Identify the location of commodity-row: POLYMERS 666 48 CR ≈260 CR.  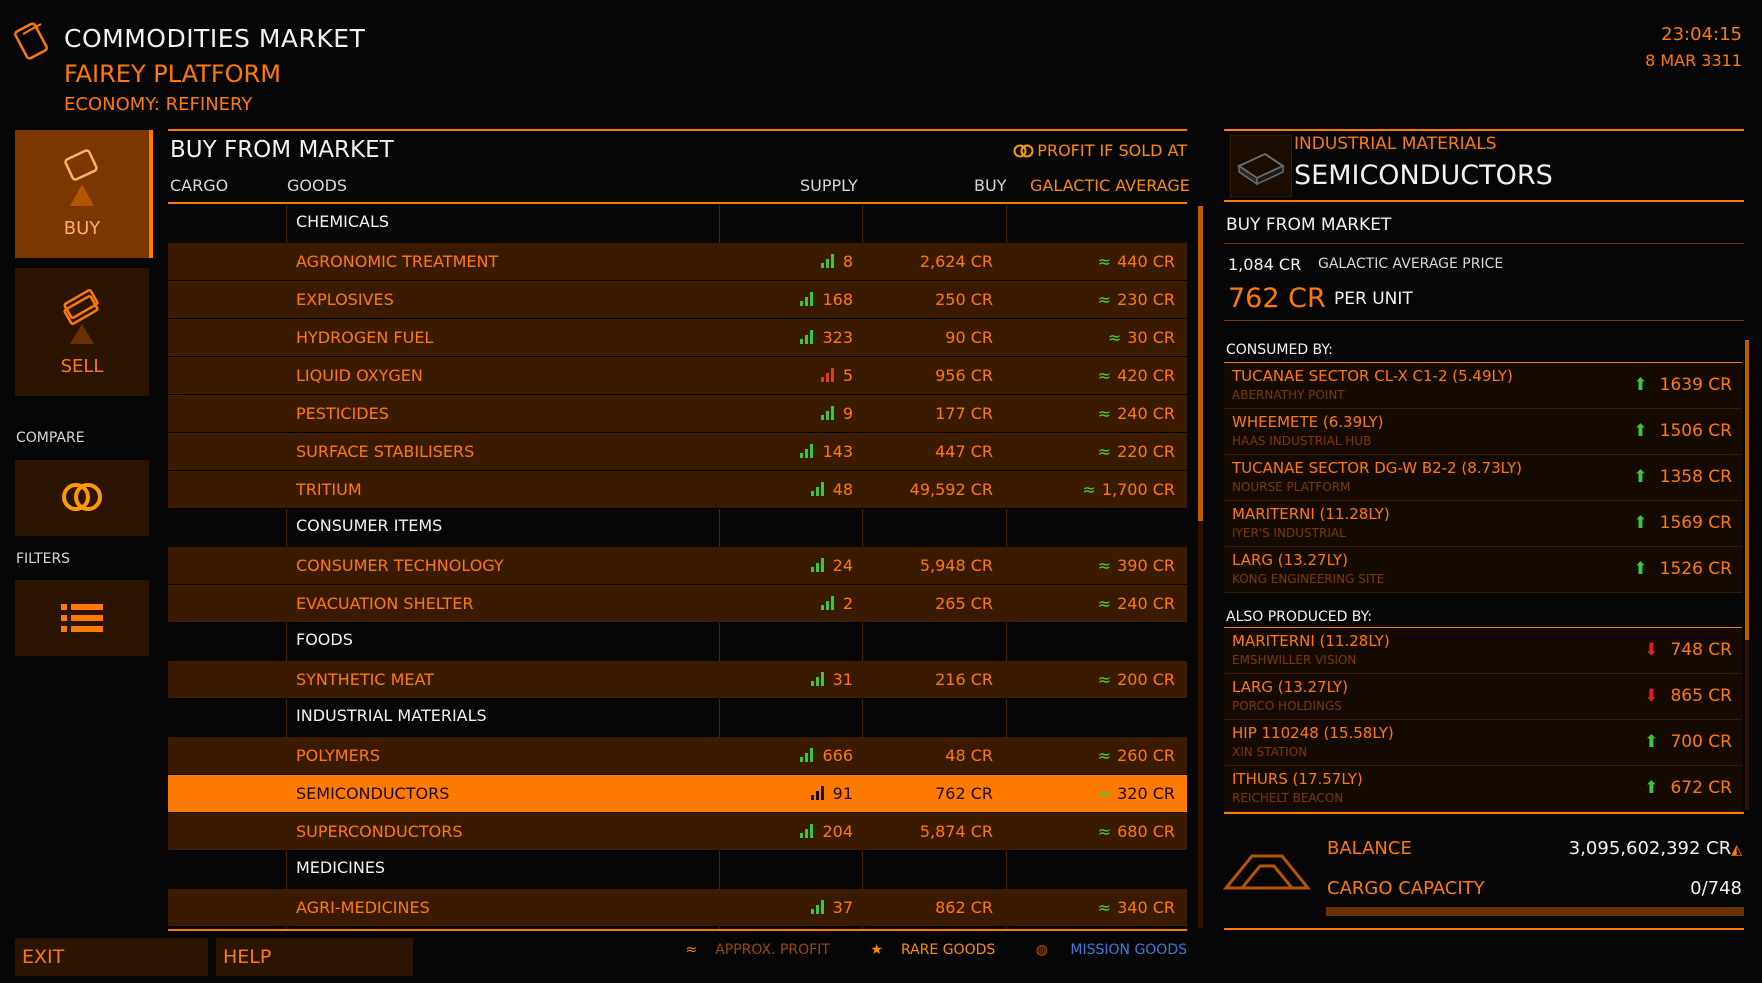
(677, 756).